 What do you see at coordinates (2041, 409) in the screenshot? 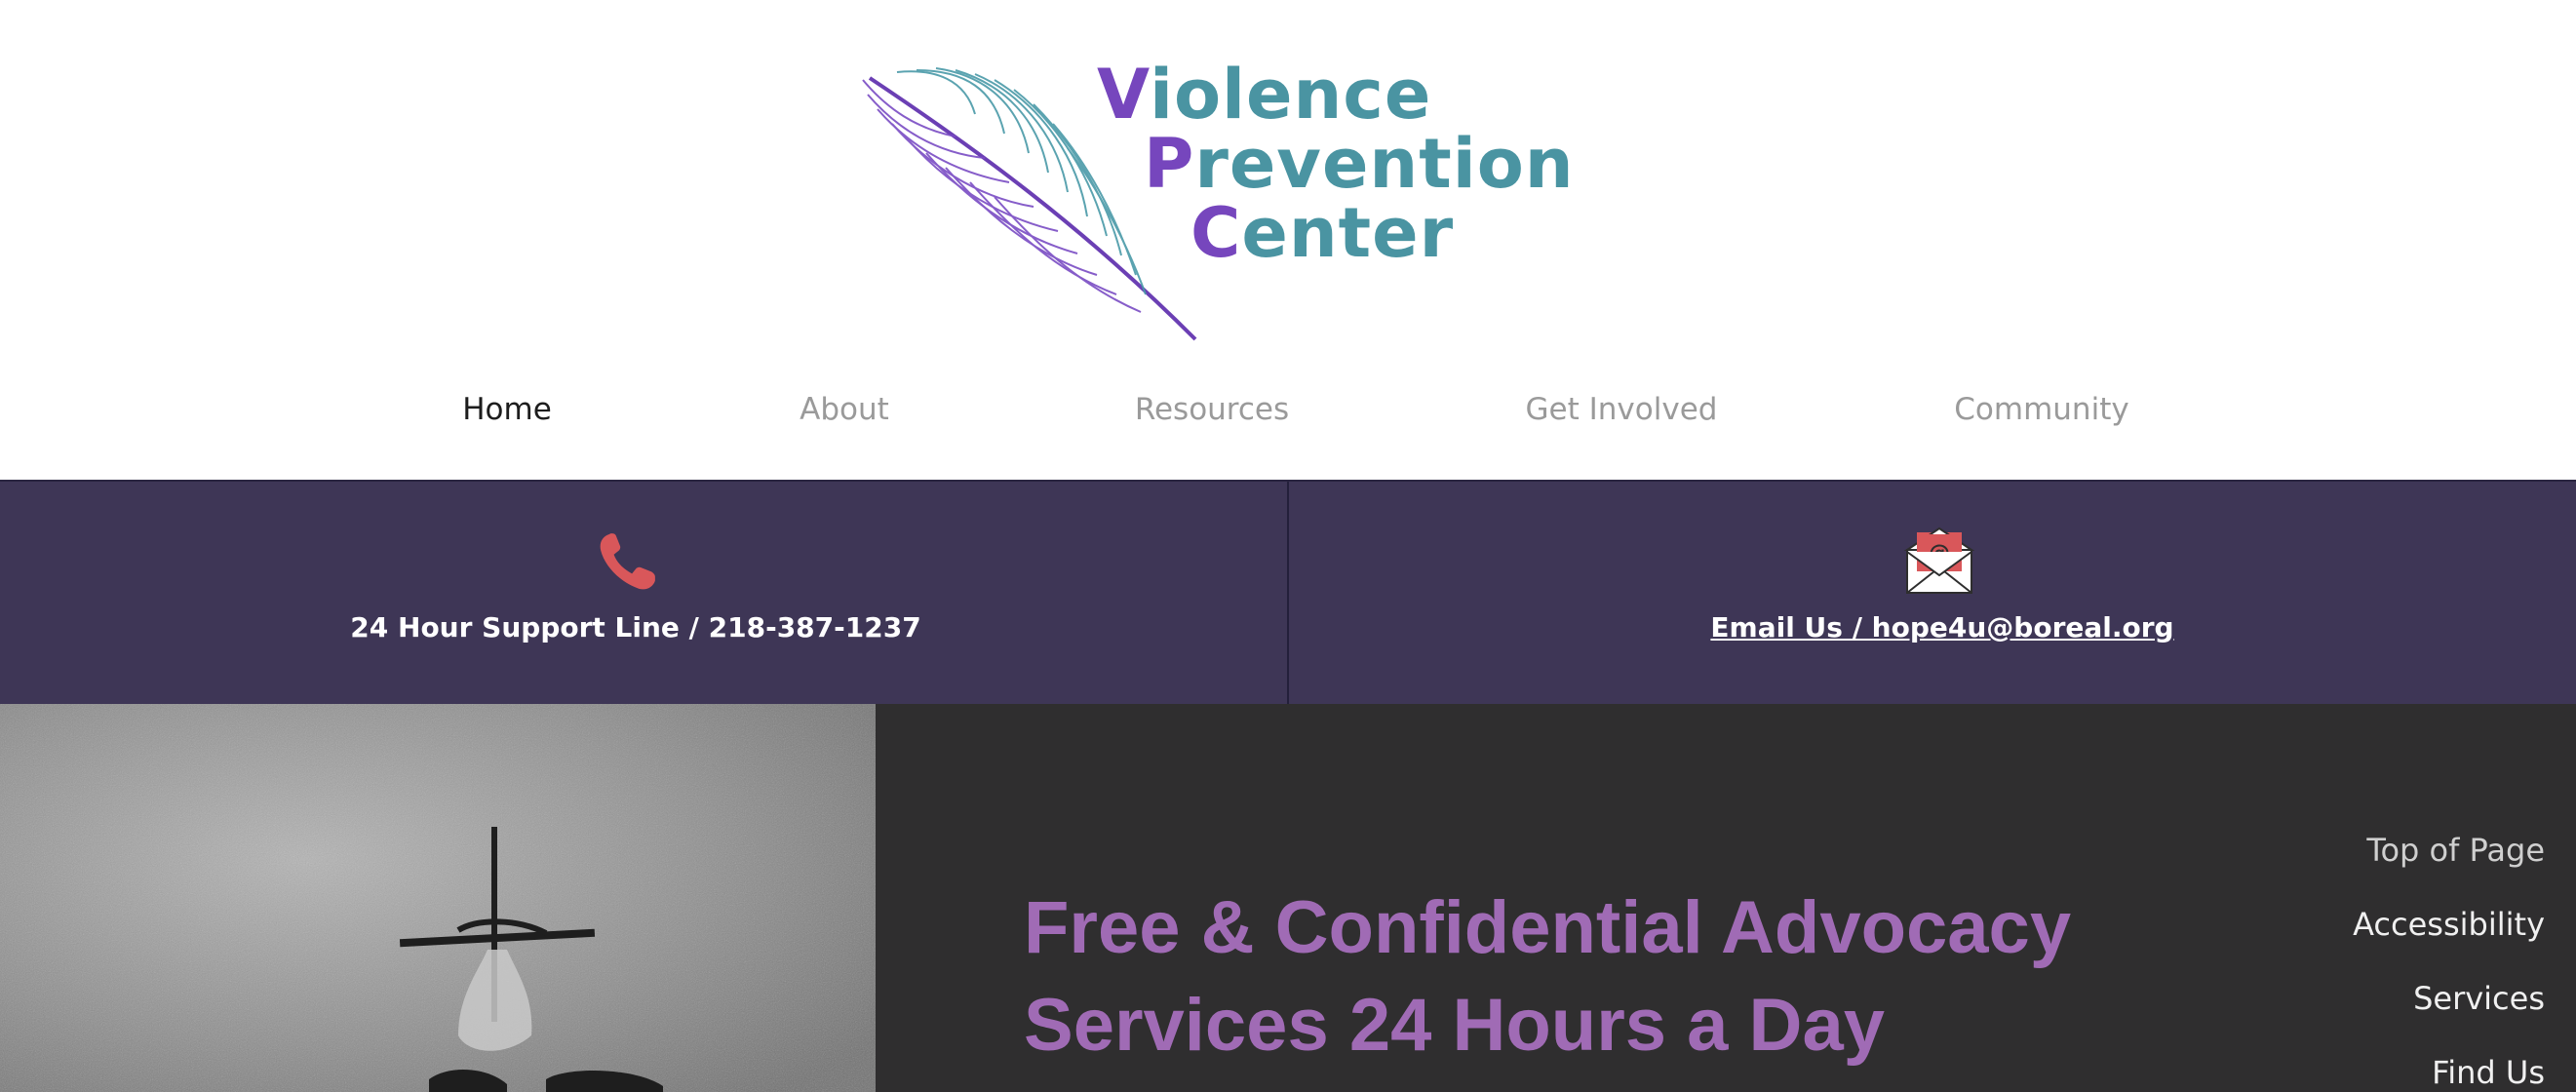
I see `nav-item-community: Community` at bounding box center [2041, 409].